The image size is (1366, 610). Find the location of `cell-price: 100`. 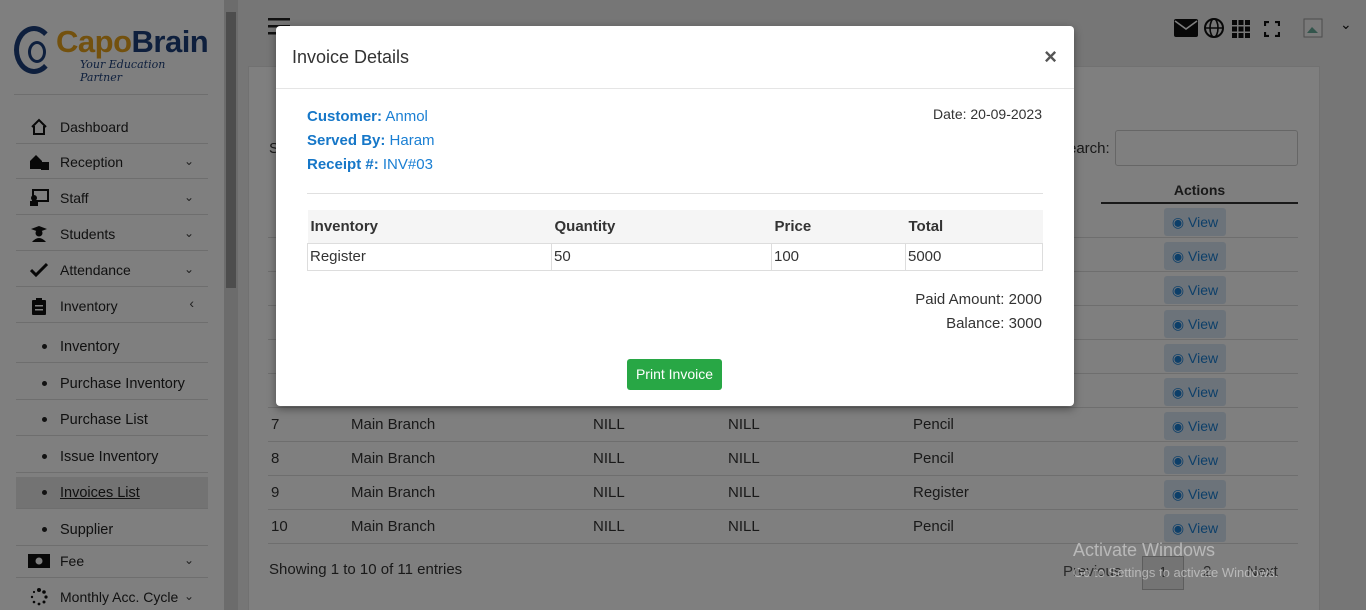

cell-price: 100 is located at coordinates (838, 257).